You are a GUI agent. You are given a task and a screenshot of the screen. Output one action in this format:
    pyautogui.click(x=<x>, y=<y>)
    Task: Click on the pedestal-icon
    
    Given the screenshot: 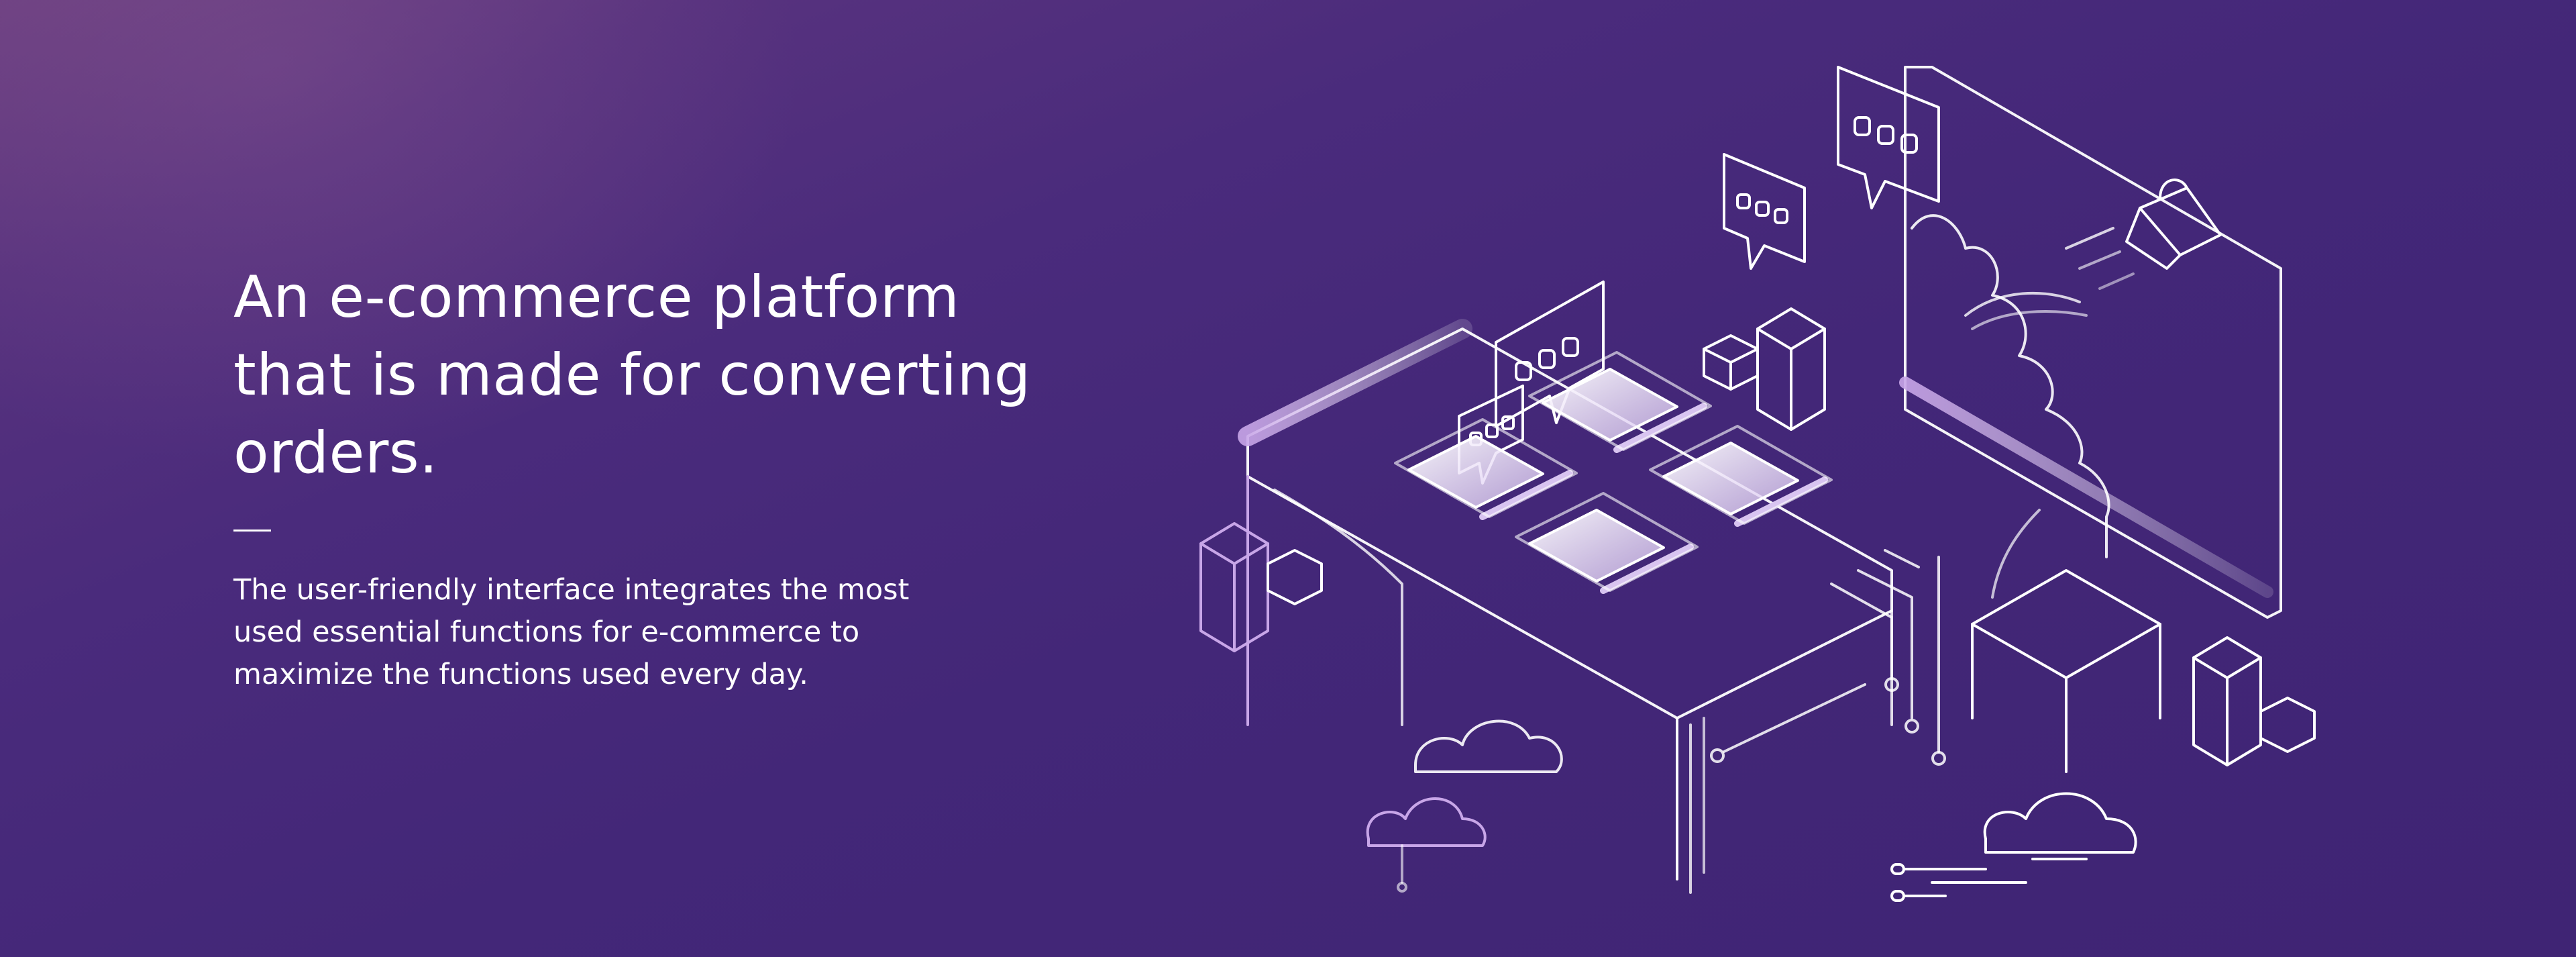 What is the action you would take?
    pyautogui.click(x=2066, y=641)
    